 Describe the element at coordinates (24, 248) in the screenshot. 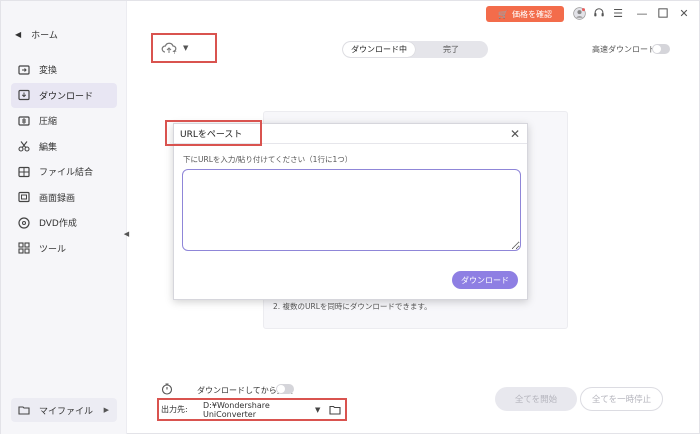

I see `toolbox-icon` at that location.